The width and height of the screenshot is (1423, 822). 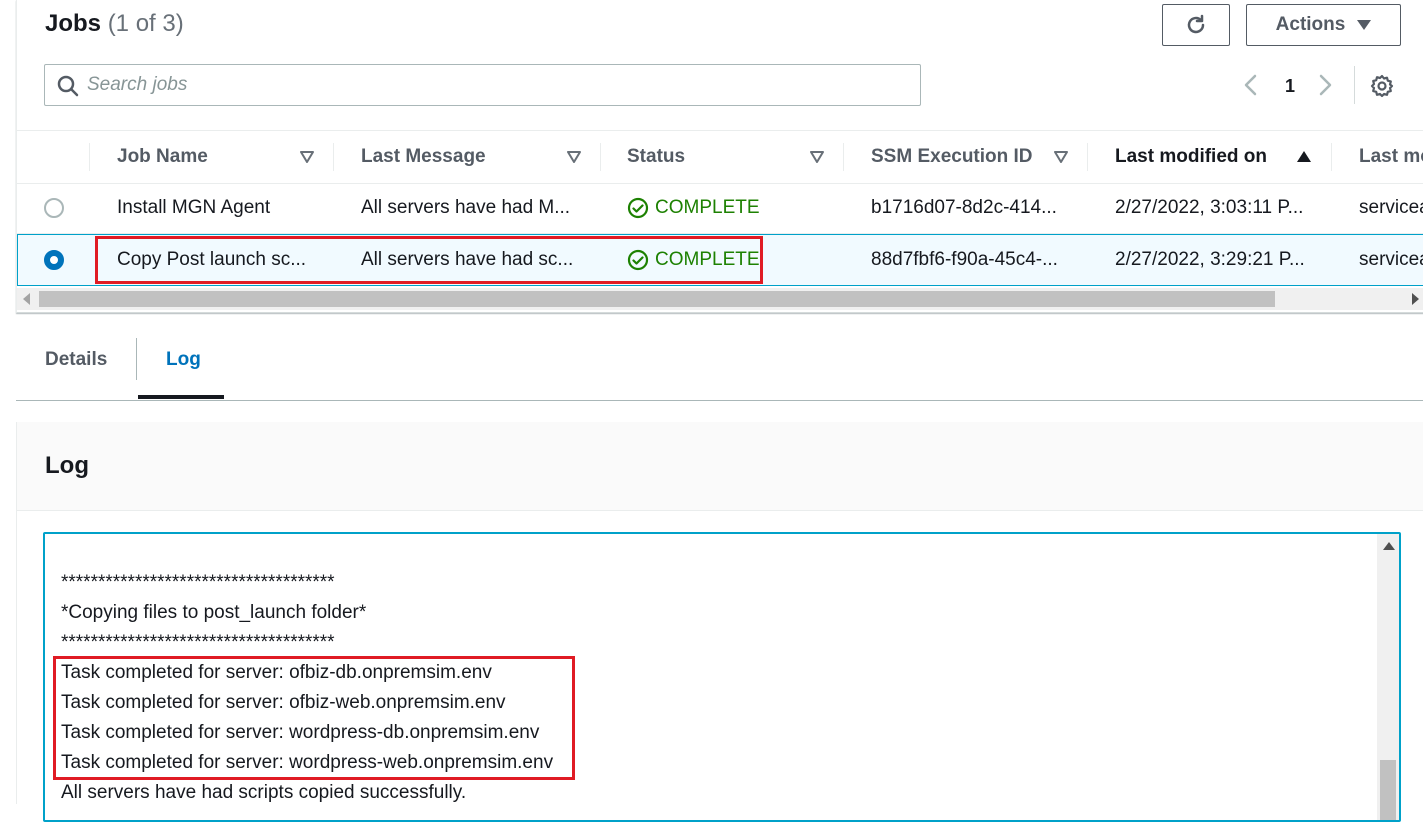 I want to click on column-header-status: Status, so click(x=734, y=157).